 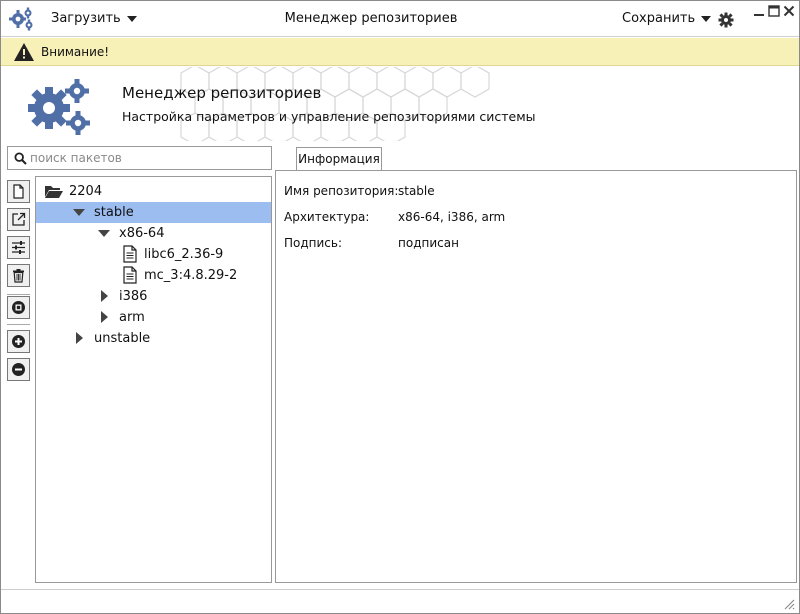 What do you see at coordinates (339, 159) in the screenshot?
I see `tab-information: Информация` at bounding box center [339, 159].